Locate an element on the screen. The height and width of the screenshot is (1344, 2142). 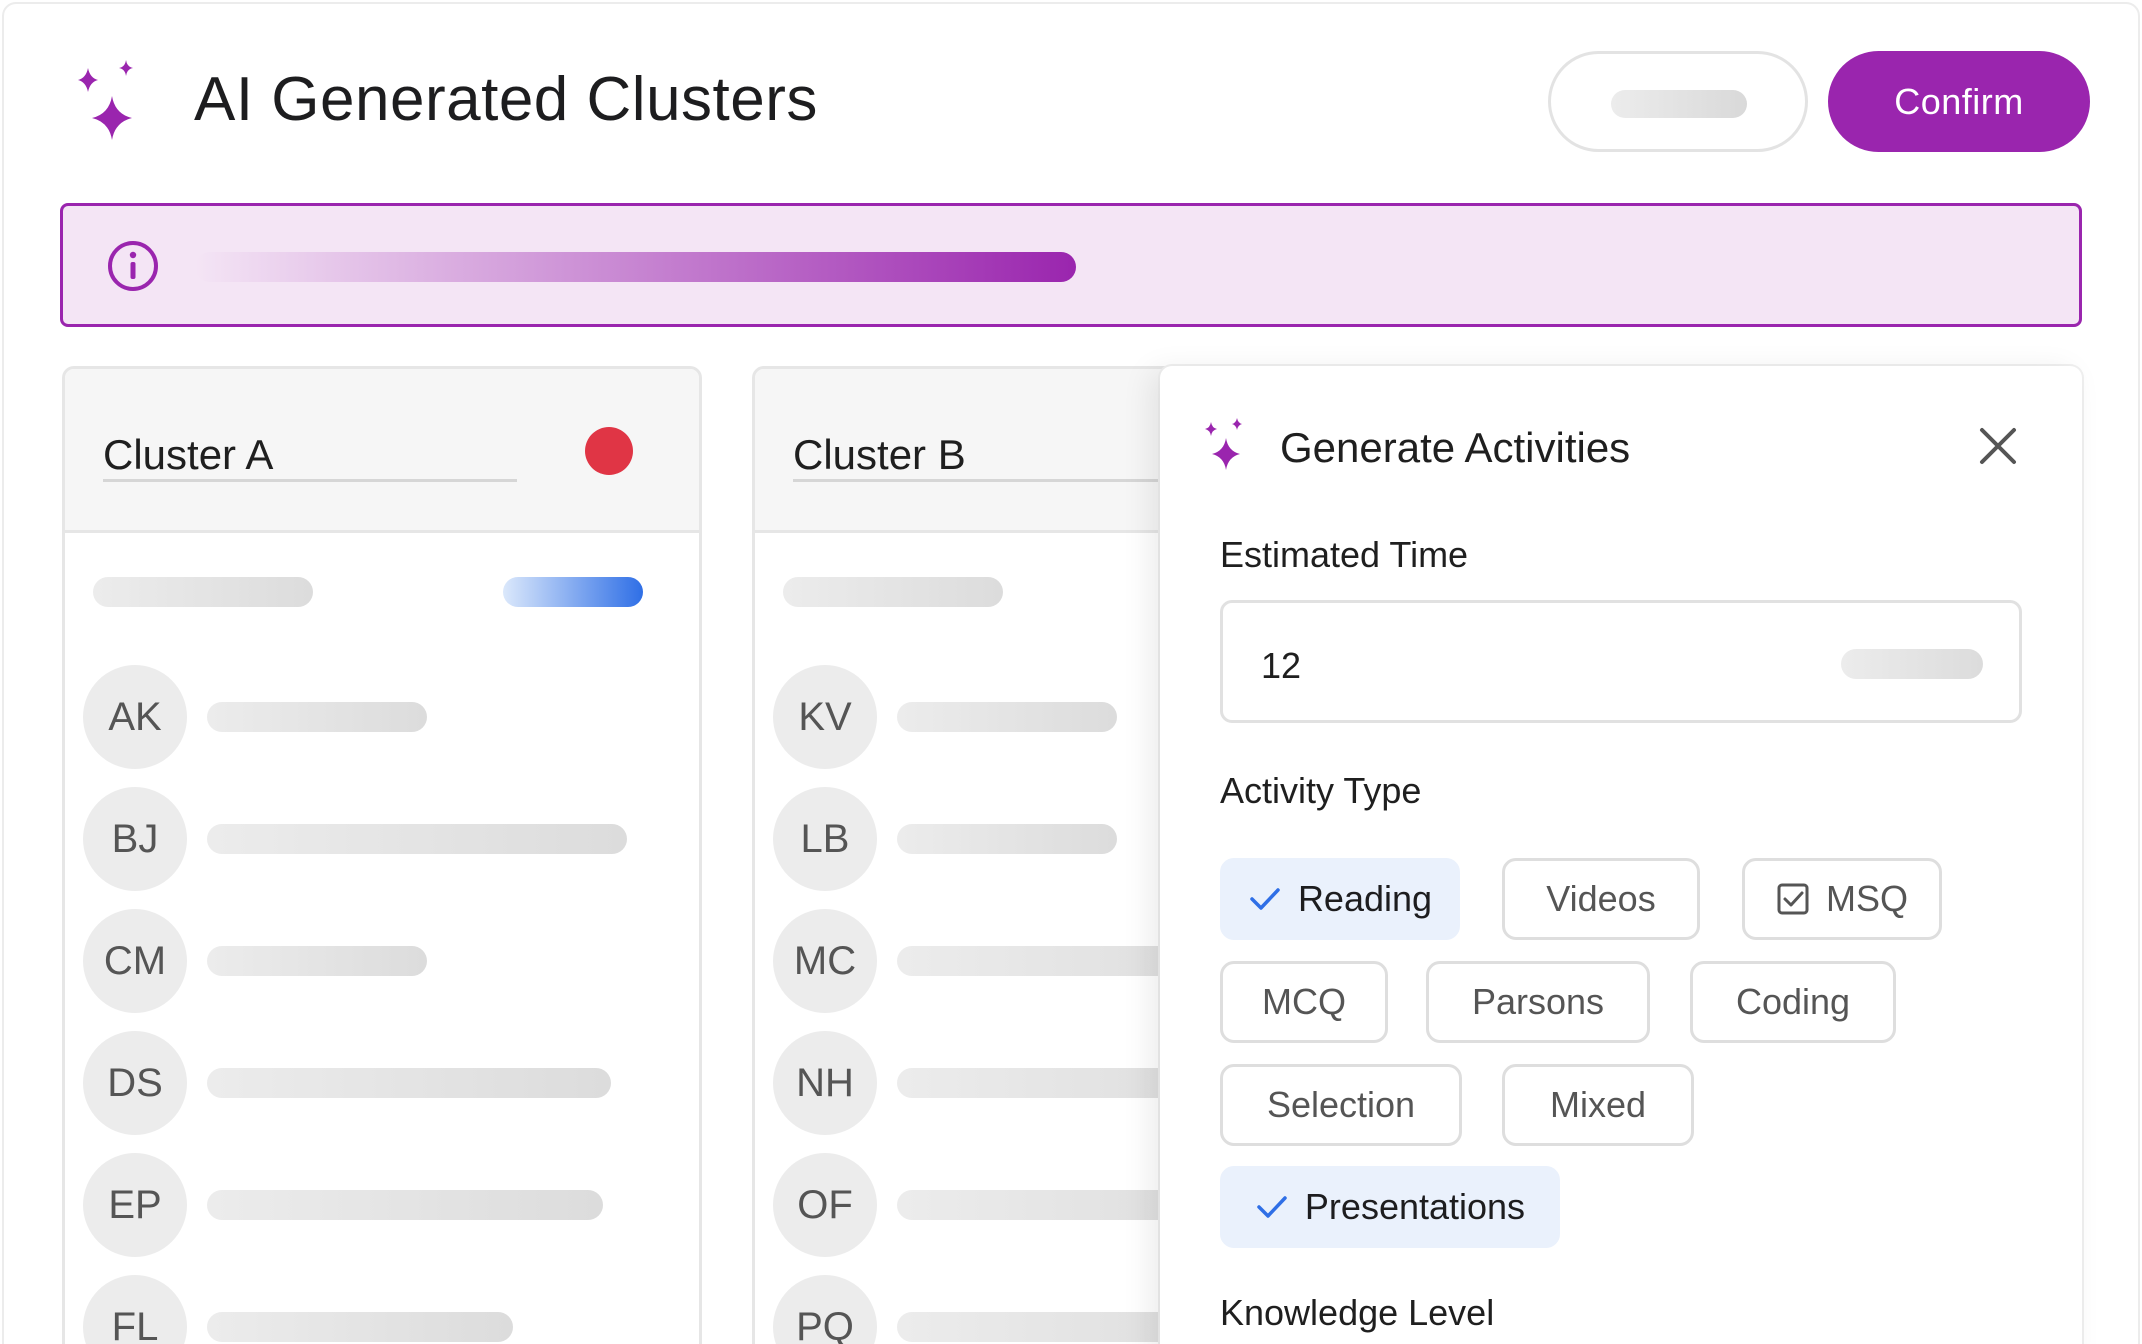
avatar: LB is located at coordinates (825, 839).